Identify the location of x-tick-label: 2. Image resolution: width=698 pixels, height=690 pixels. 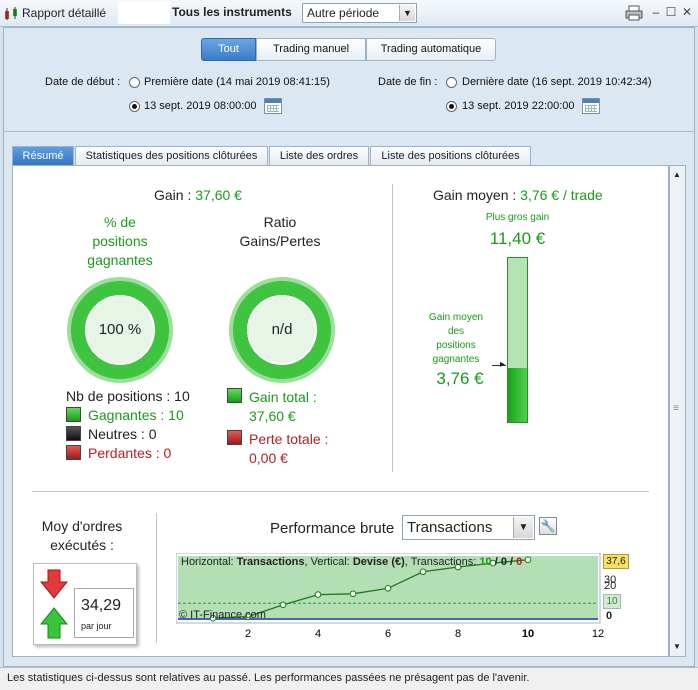
(248, 634).